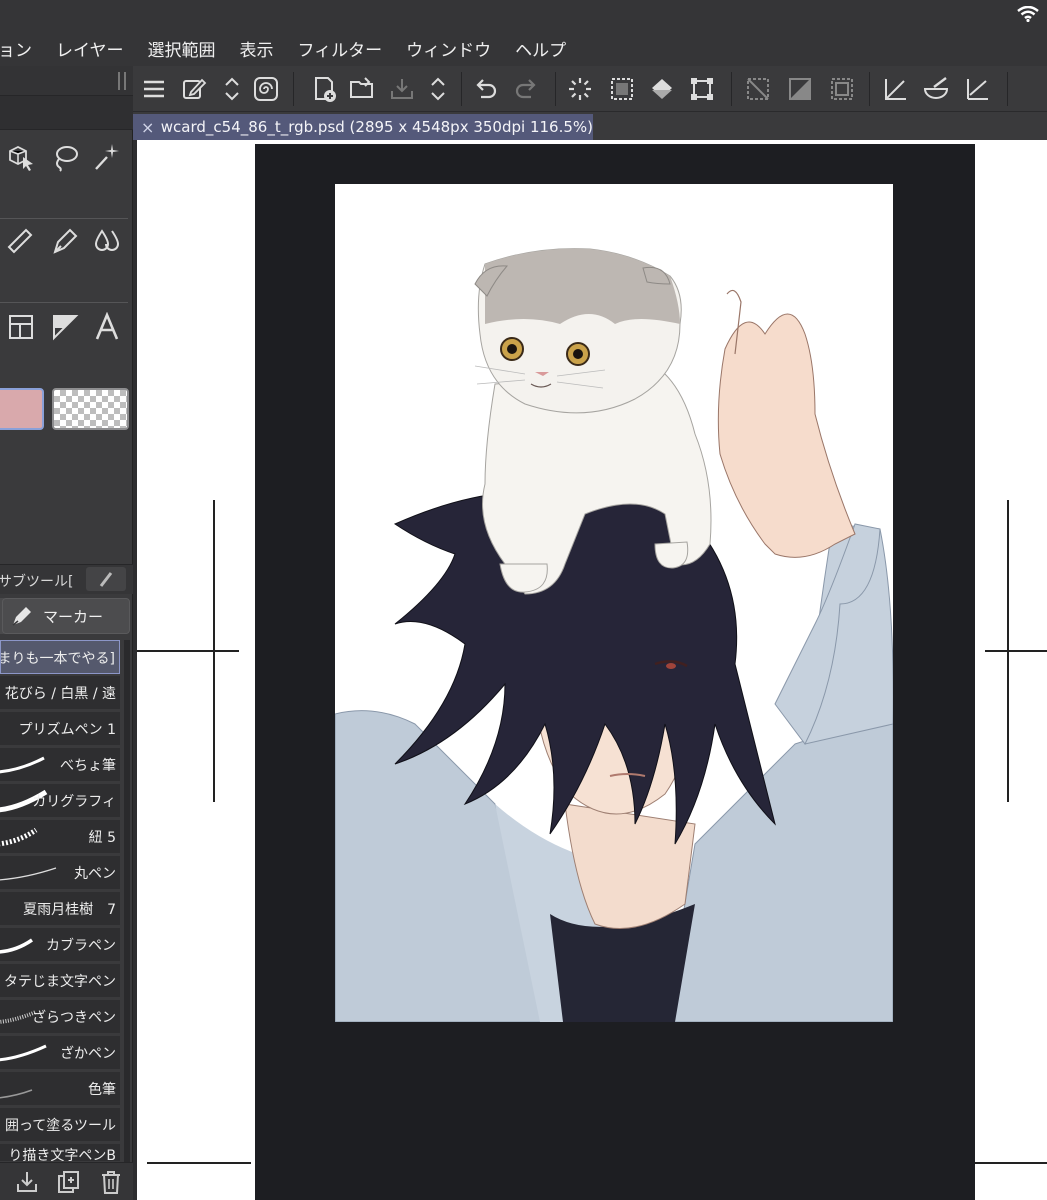 This screenshot has width=1047, height=1200. I want to click on magic-wand-tool, so click(107, 157).